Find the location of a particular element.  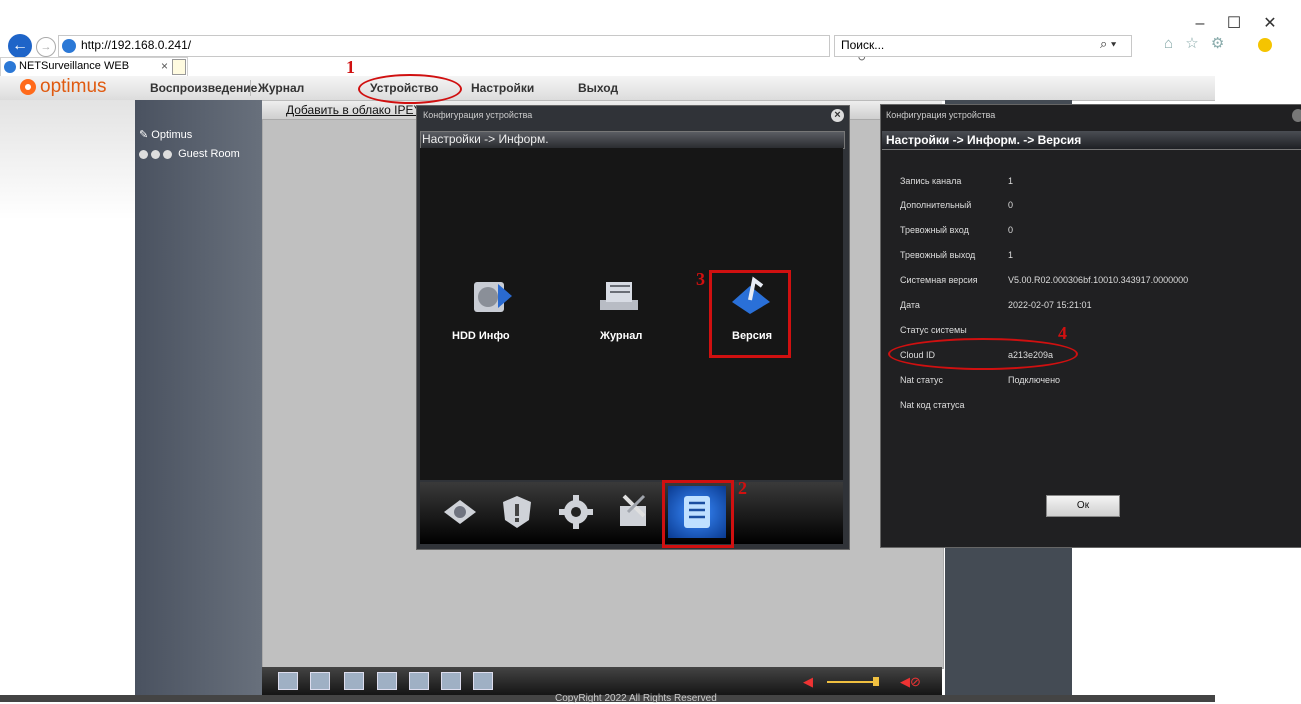

close-icon: × is located at coordinates (837, 115).